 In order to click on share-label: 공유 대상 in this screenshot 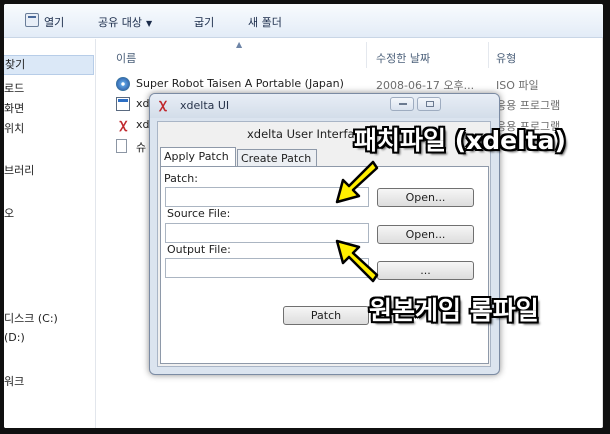, I will do `click(120, 22)`.